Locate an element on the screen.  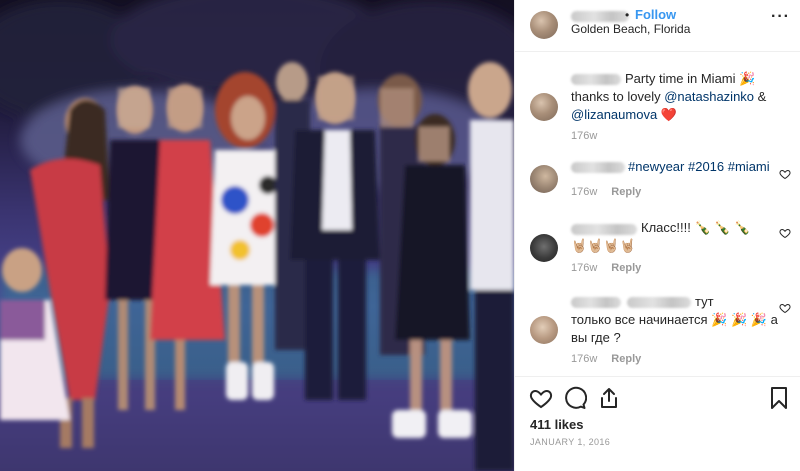
comment-3-username-extra is located at coordinates (659, 302).